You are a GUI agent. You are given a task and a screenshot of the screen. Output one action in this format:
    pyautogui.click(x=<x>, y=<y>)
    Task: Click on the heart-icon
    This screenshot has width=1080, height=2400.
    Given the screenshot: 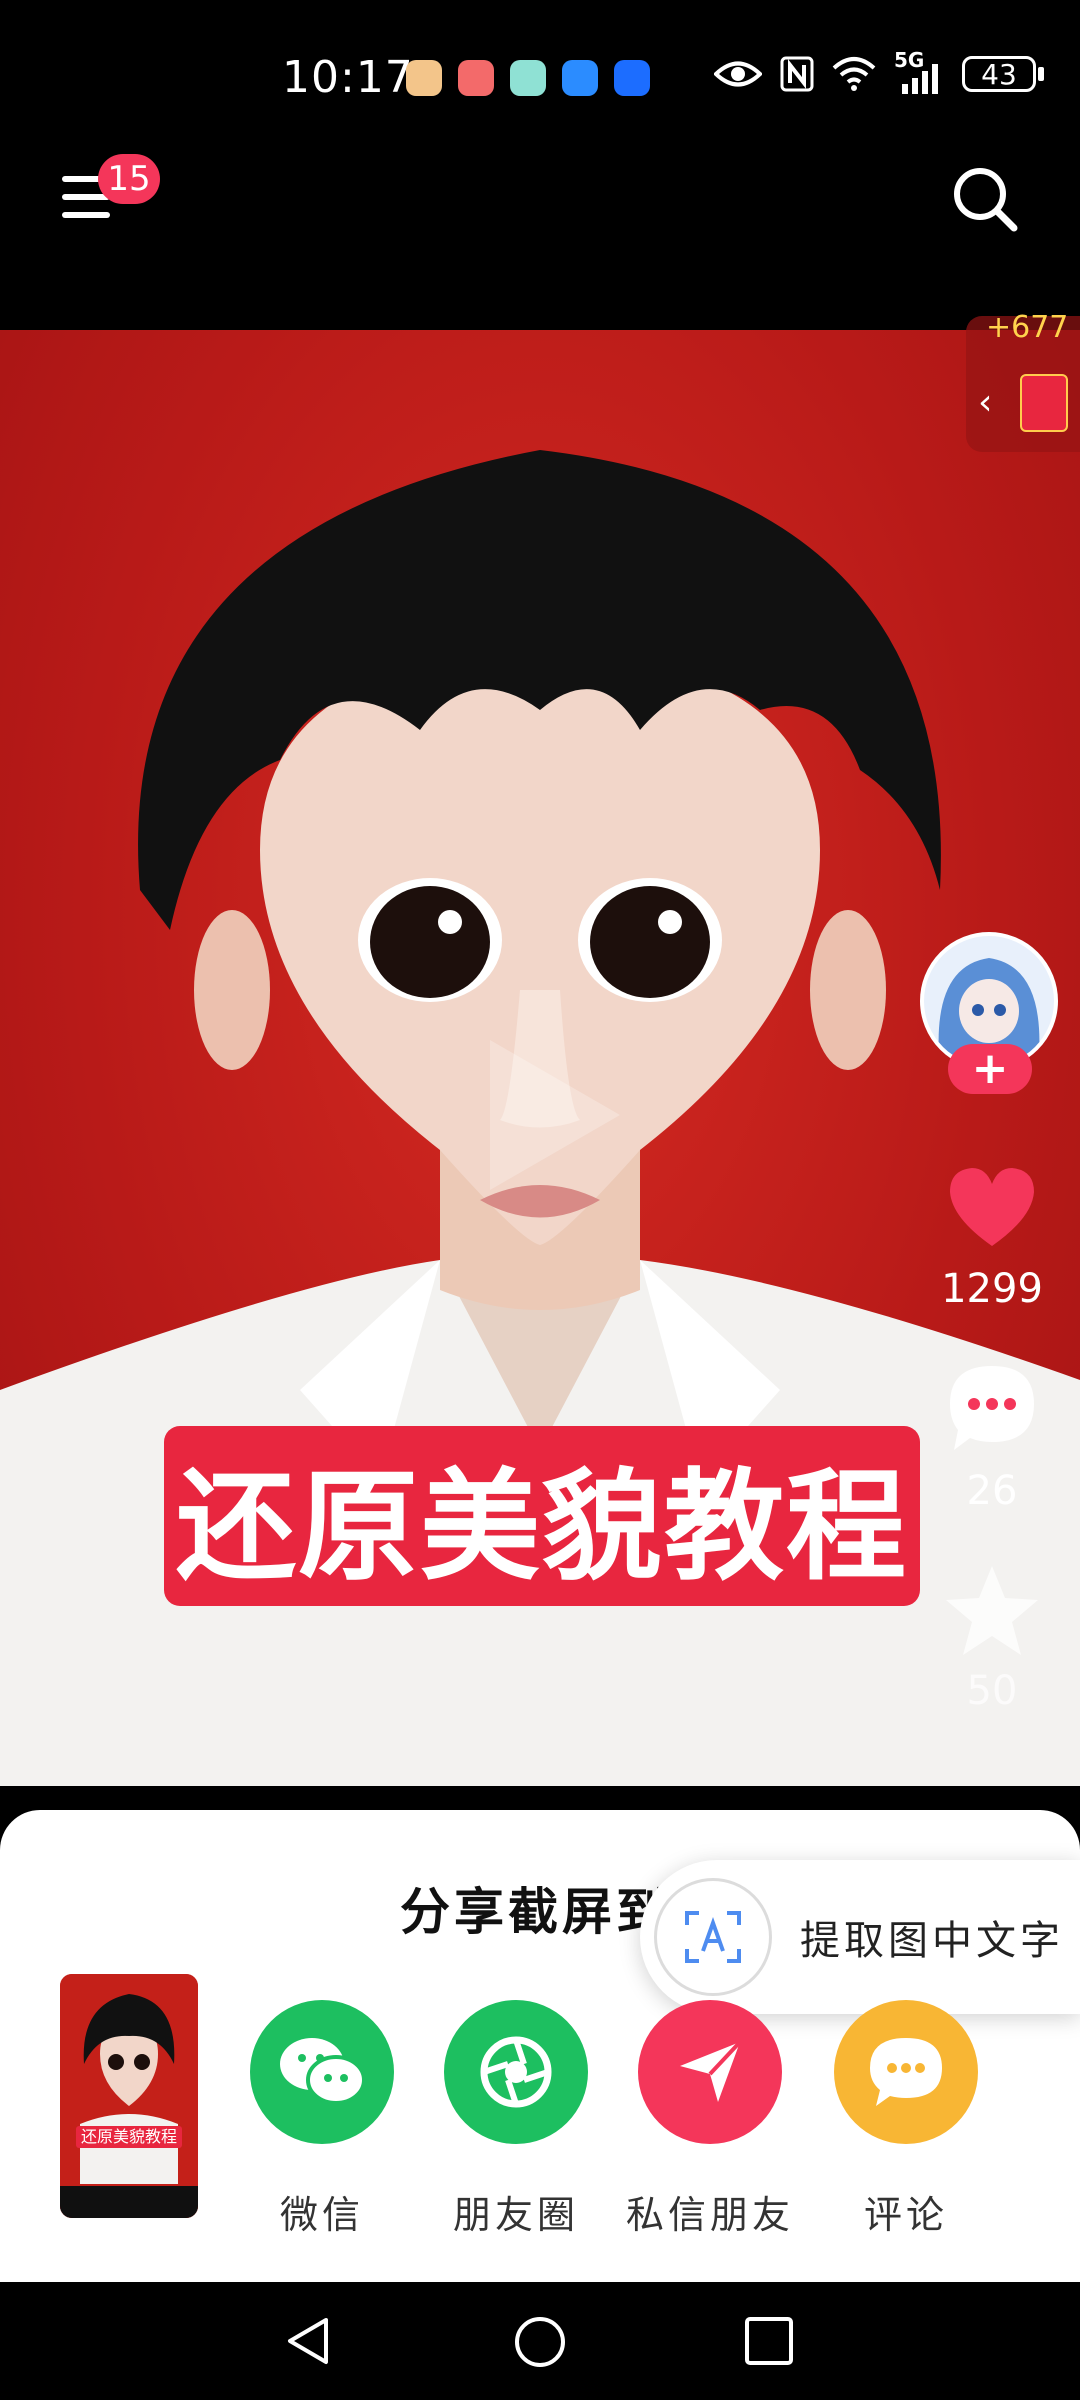 What is the action you would take?
    pyautogui.click(x=992, y=1207)
    